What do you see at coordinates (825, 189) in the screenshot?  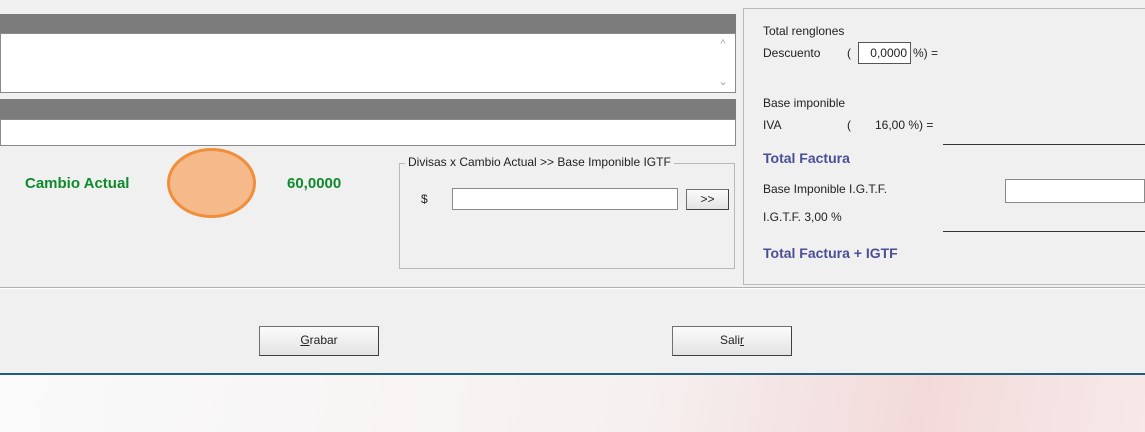 I see `base-igtf-label: Base Imponible I.G.T.F.` at bounding box center [825, 189].